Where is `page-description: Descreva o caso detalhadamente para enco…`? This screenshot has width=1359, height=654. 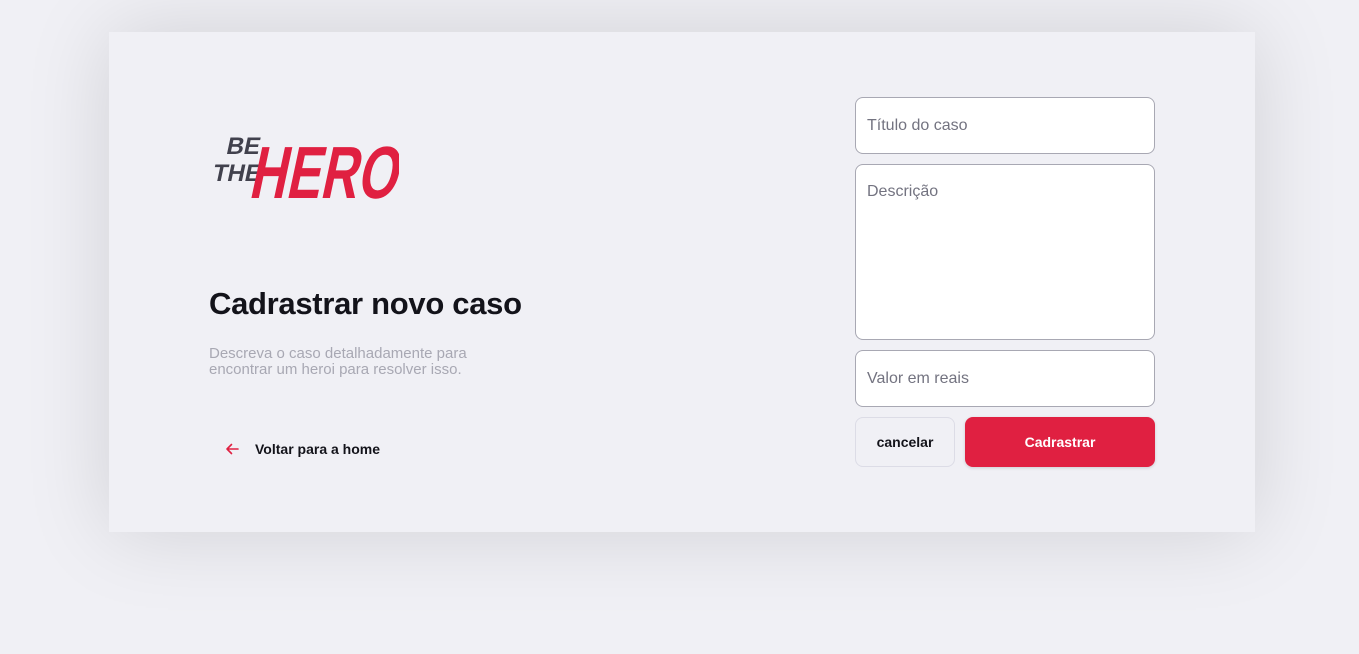
page-description: Descreva o caso detalhadamente para enco… is located at coordinates (338, 361).